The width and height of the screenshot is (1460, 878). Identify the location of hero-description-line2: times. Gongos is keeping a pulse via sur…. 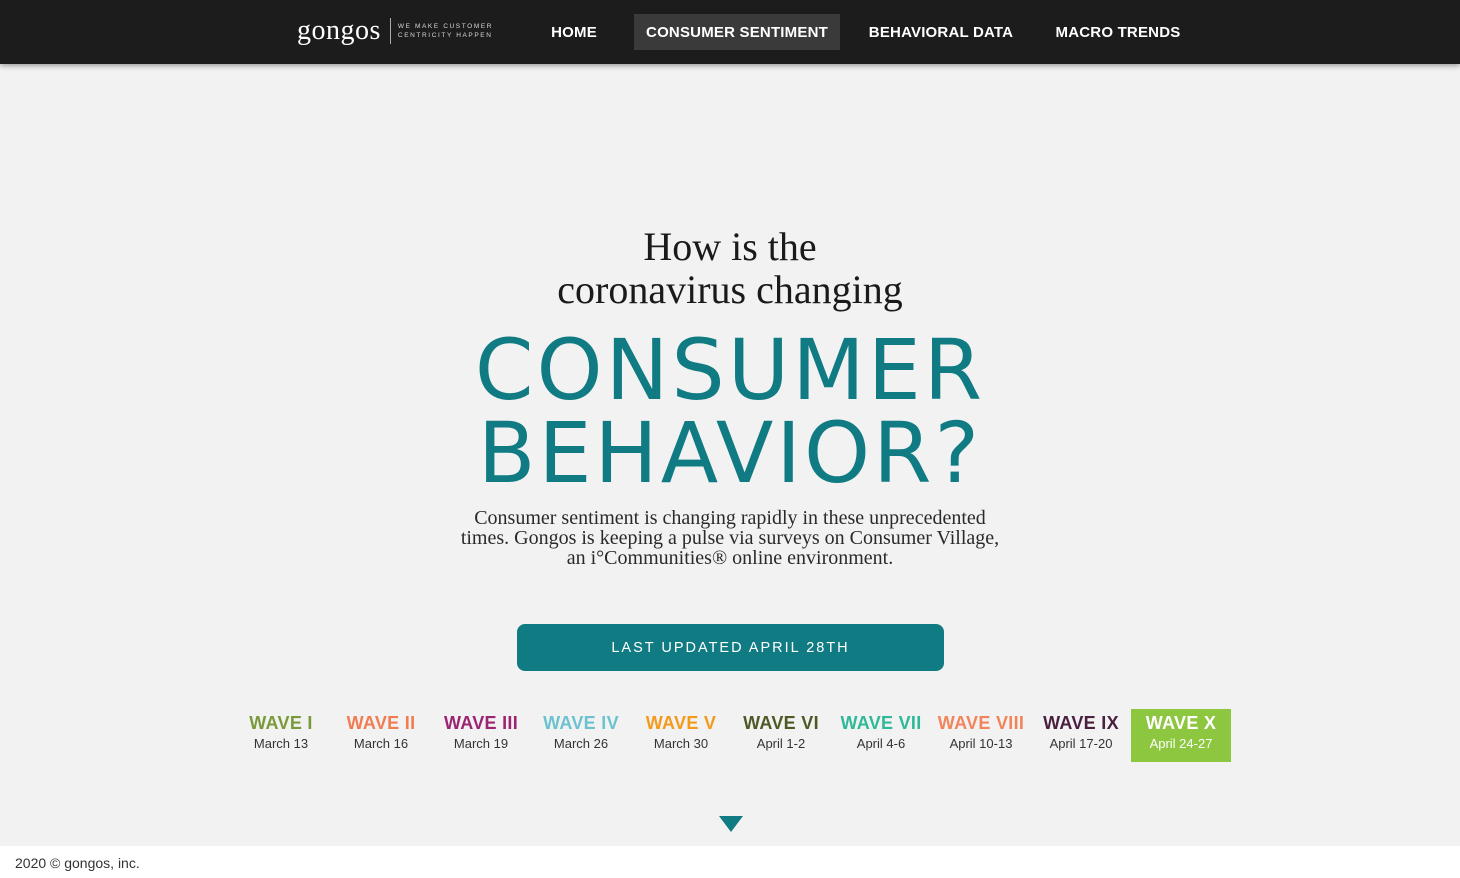
(730, 538).